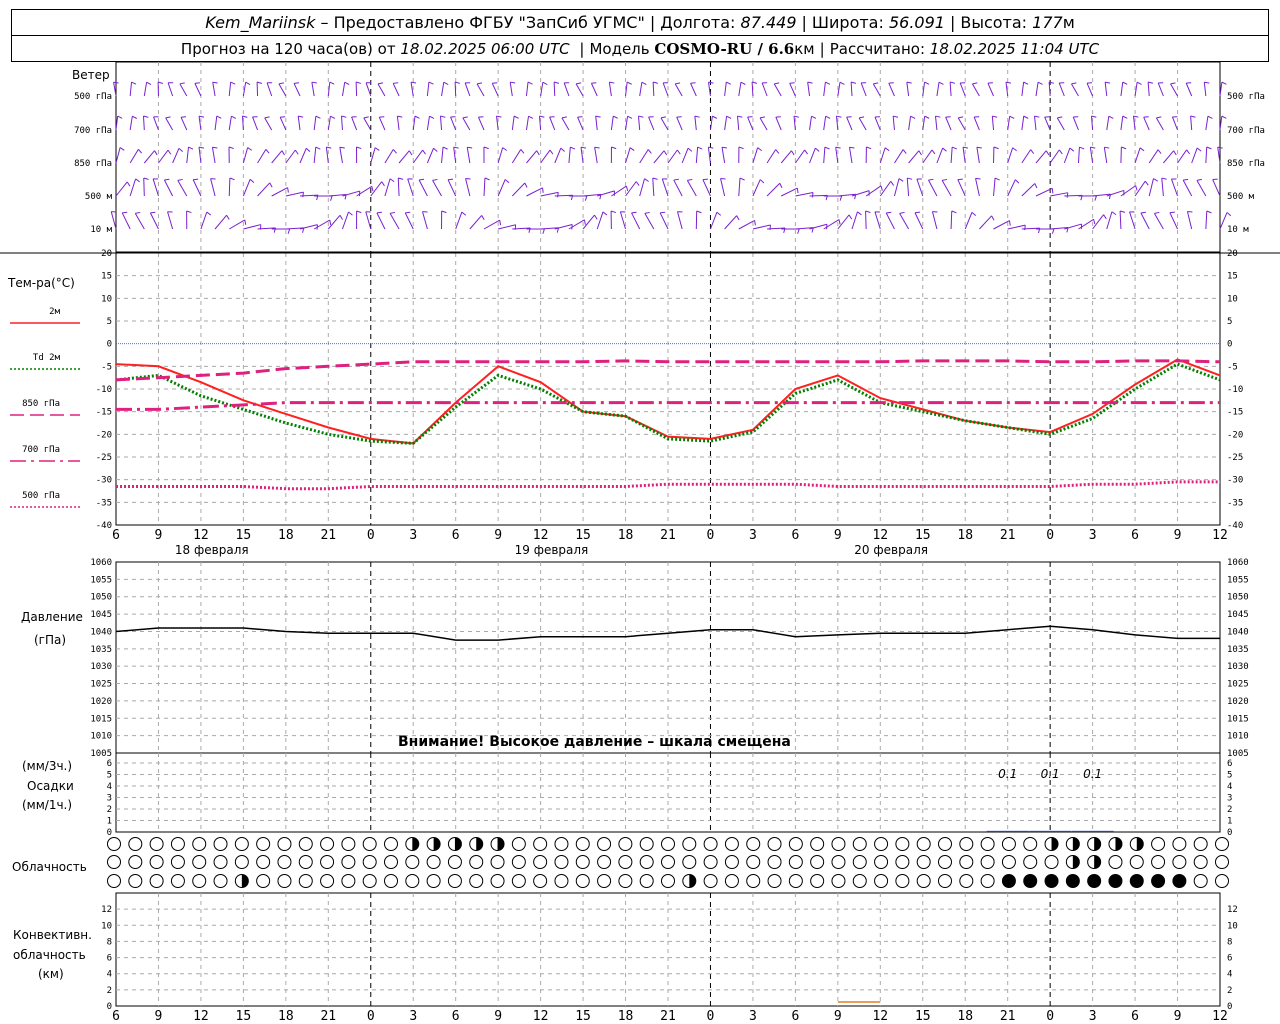 This screenshot has height=1024, width=1280. Describe the element at coordinates (244, 1016) in the screenshot. I see `x-hour-label-bottom: 15` at that location.